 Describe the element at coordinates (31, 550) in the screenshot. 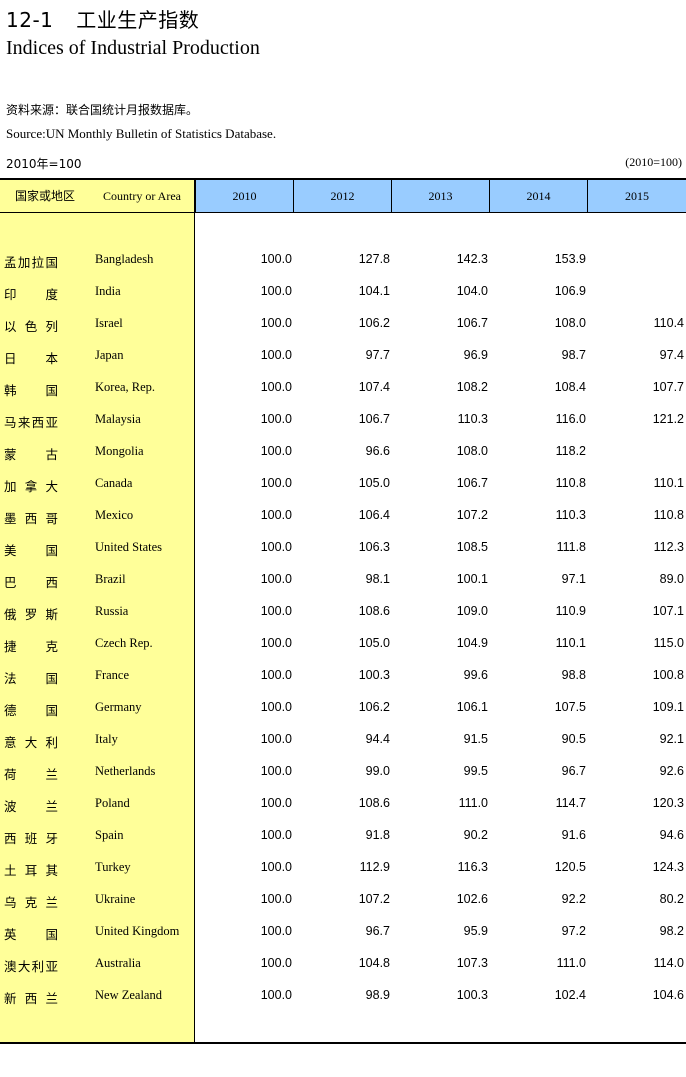

I see `country-name-cn: 美国` at that location.